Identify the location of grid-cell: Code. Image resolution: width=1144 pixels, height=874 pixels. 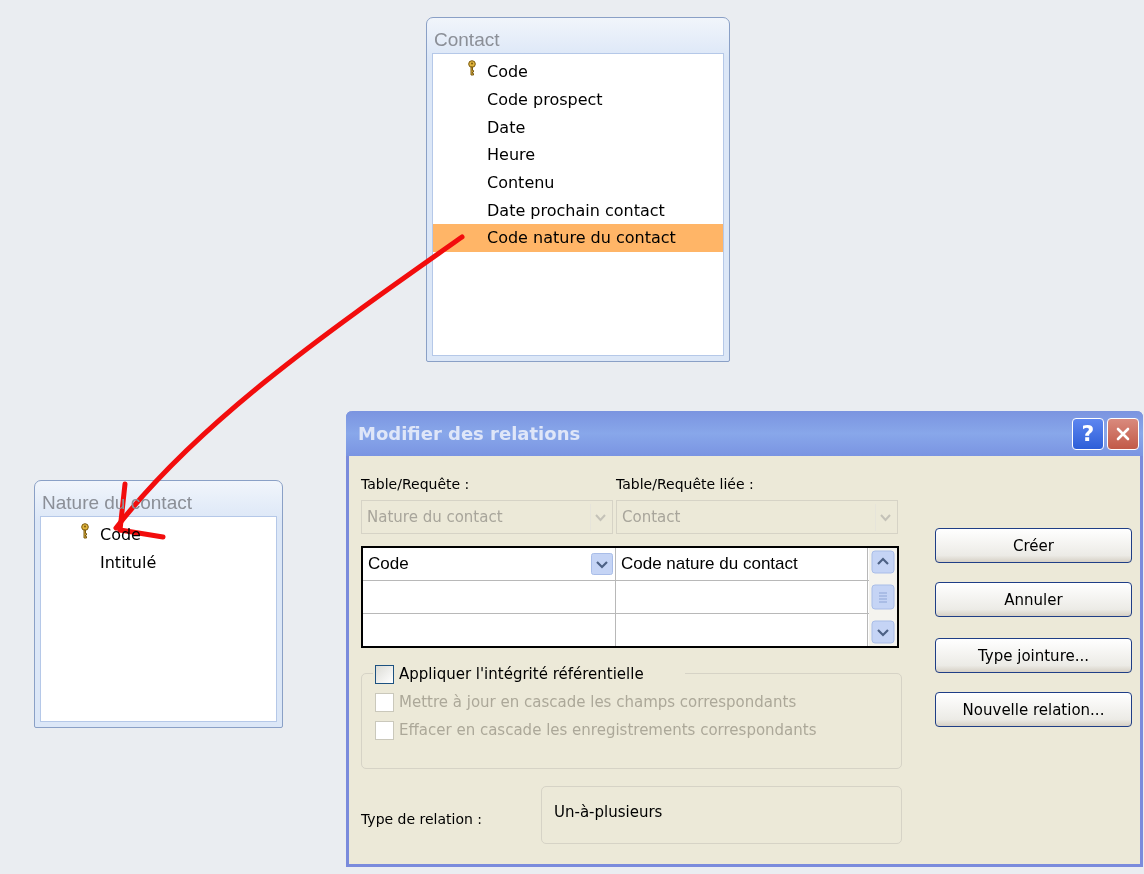
(388, 564).